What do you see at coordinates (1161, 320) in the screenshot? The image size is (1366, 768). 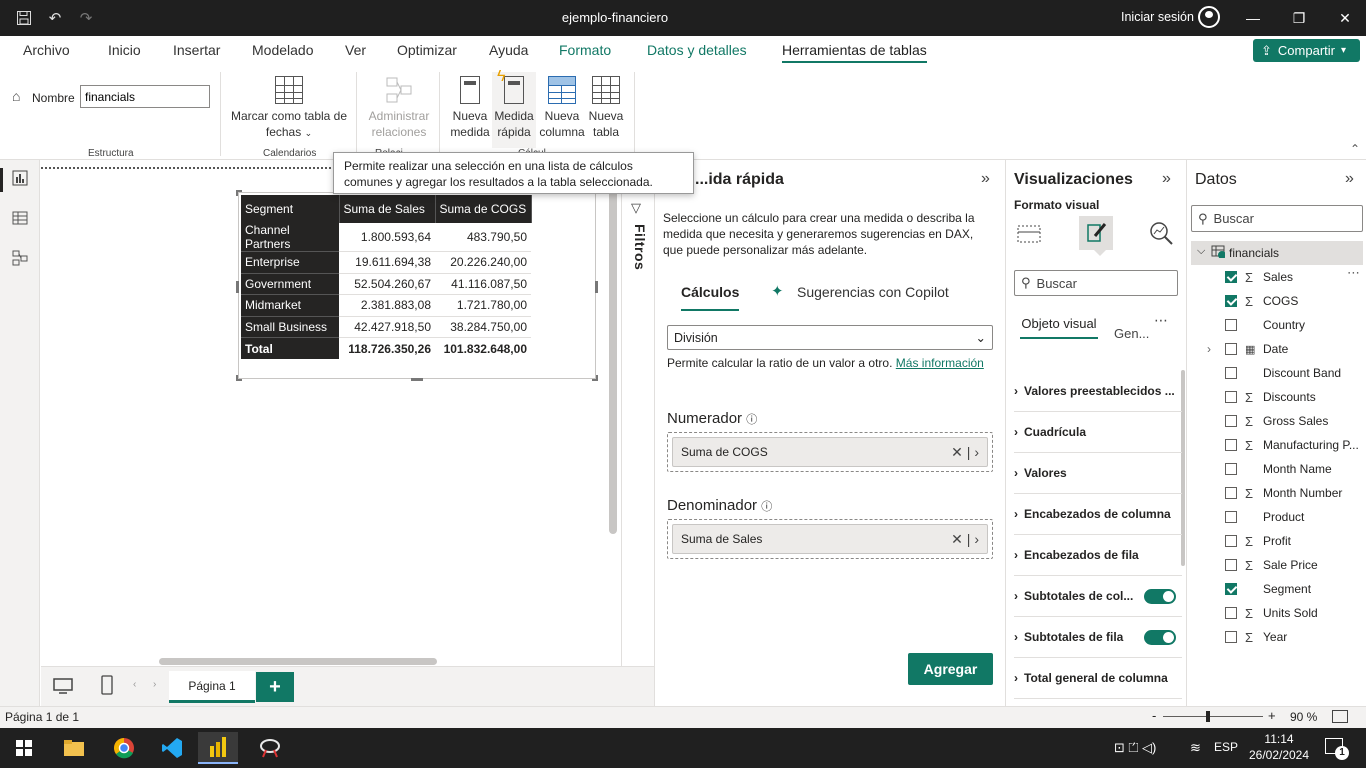 I see `more-options-icon: ⋯` at bounding box center [1161, 320].